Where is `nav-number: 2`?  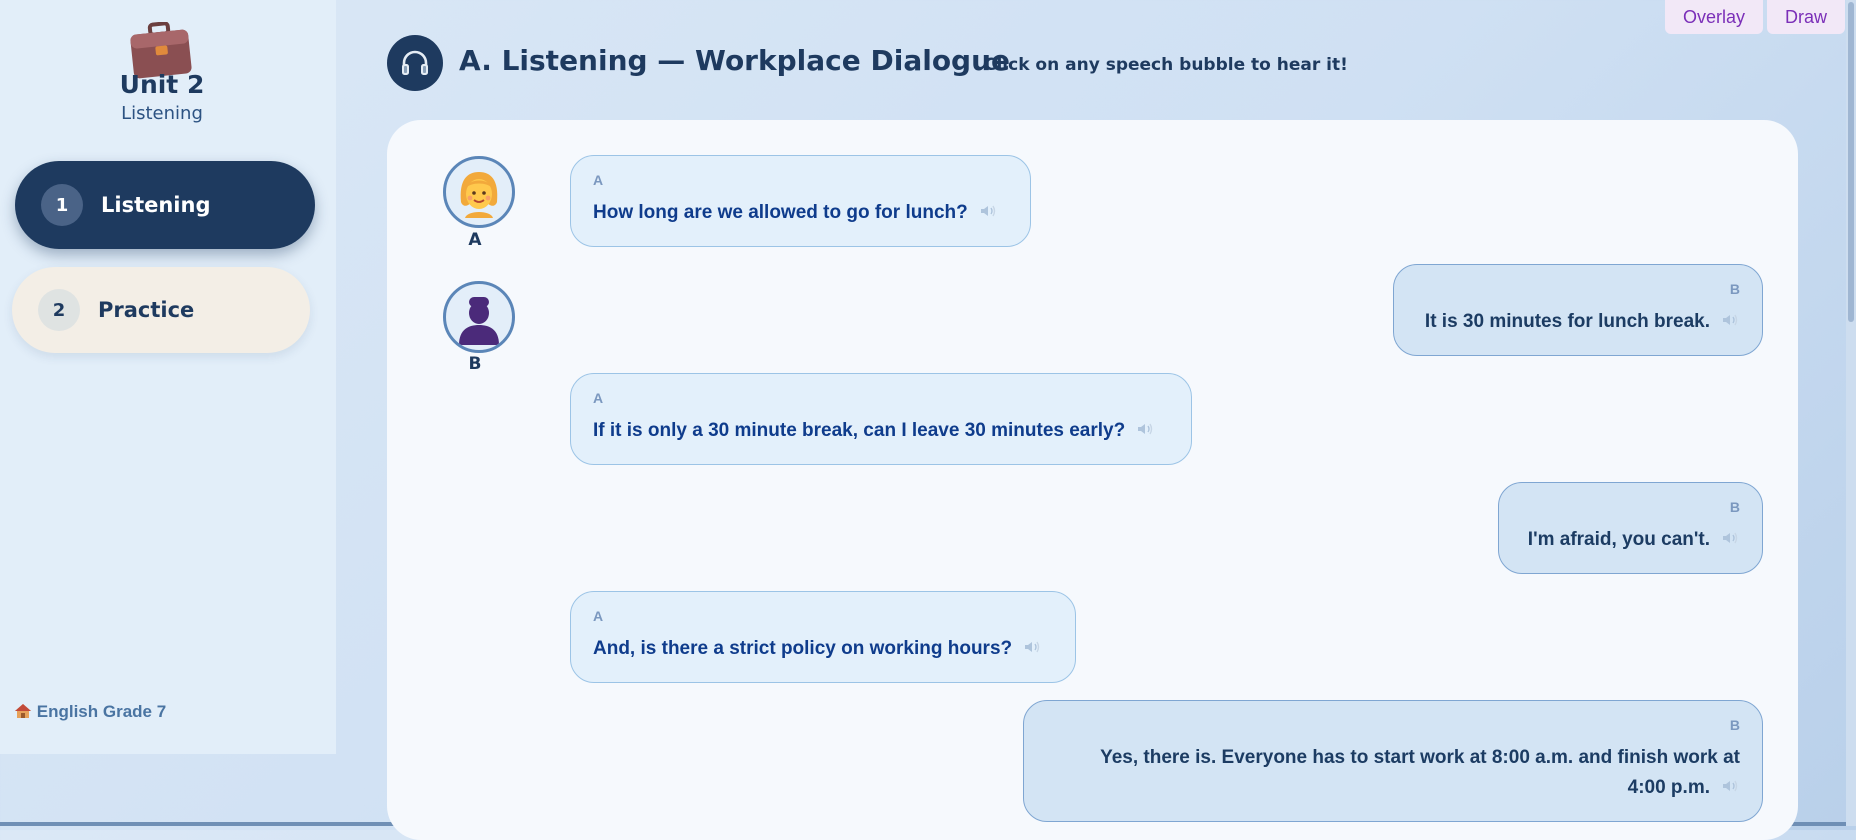
nav-number: 2 is located at coordinates (59, 310).